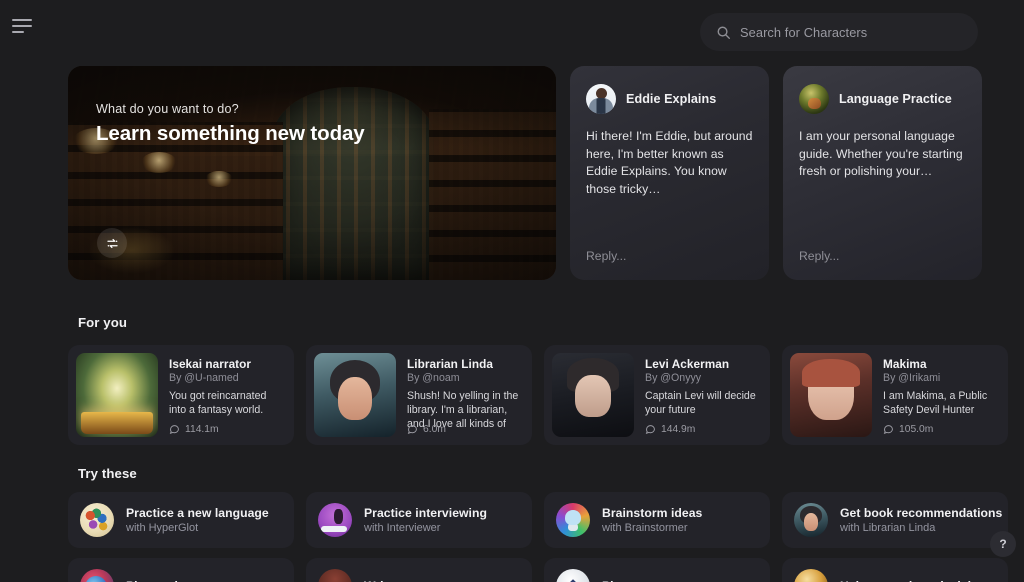  Describe the element at coordinates (419, 570) in the screenshot. I see `suggestion-card: Write a story` at that location.